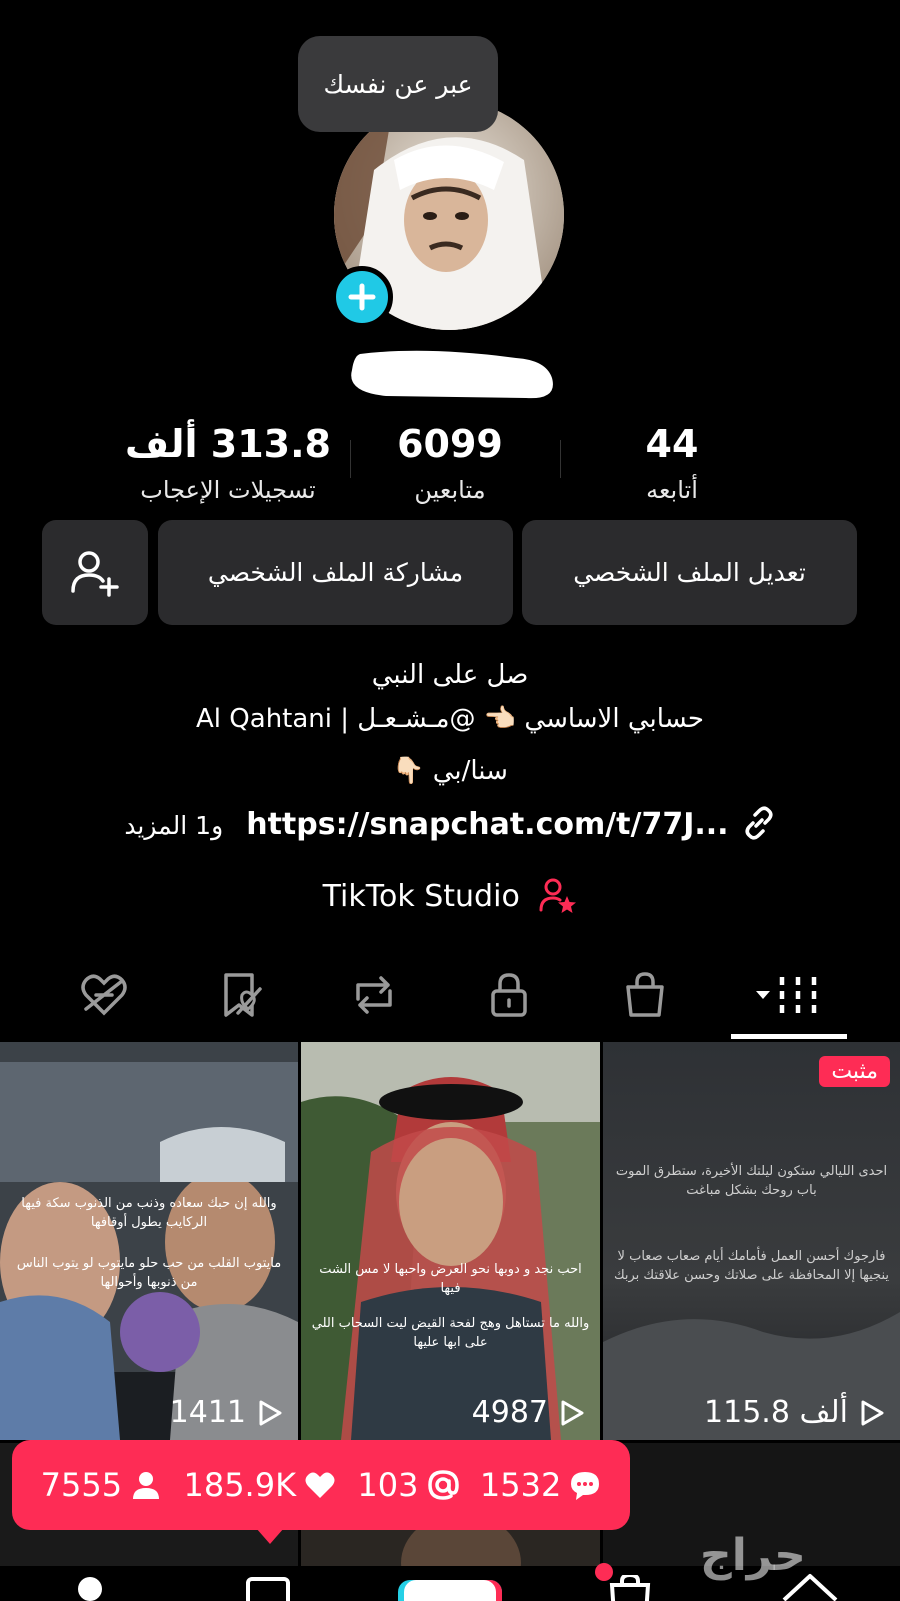 The width and height of the screenshot is (900, 1601). I want to click on view-count: 1411, so click(227, 1412).